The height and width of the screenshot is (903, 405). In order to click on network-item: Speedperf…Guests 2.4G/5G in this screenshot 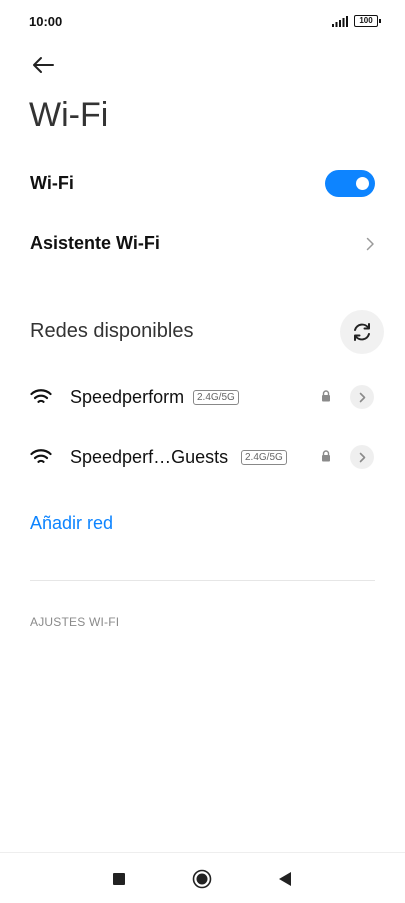, I will do `click(202, 458)`.